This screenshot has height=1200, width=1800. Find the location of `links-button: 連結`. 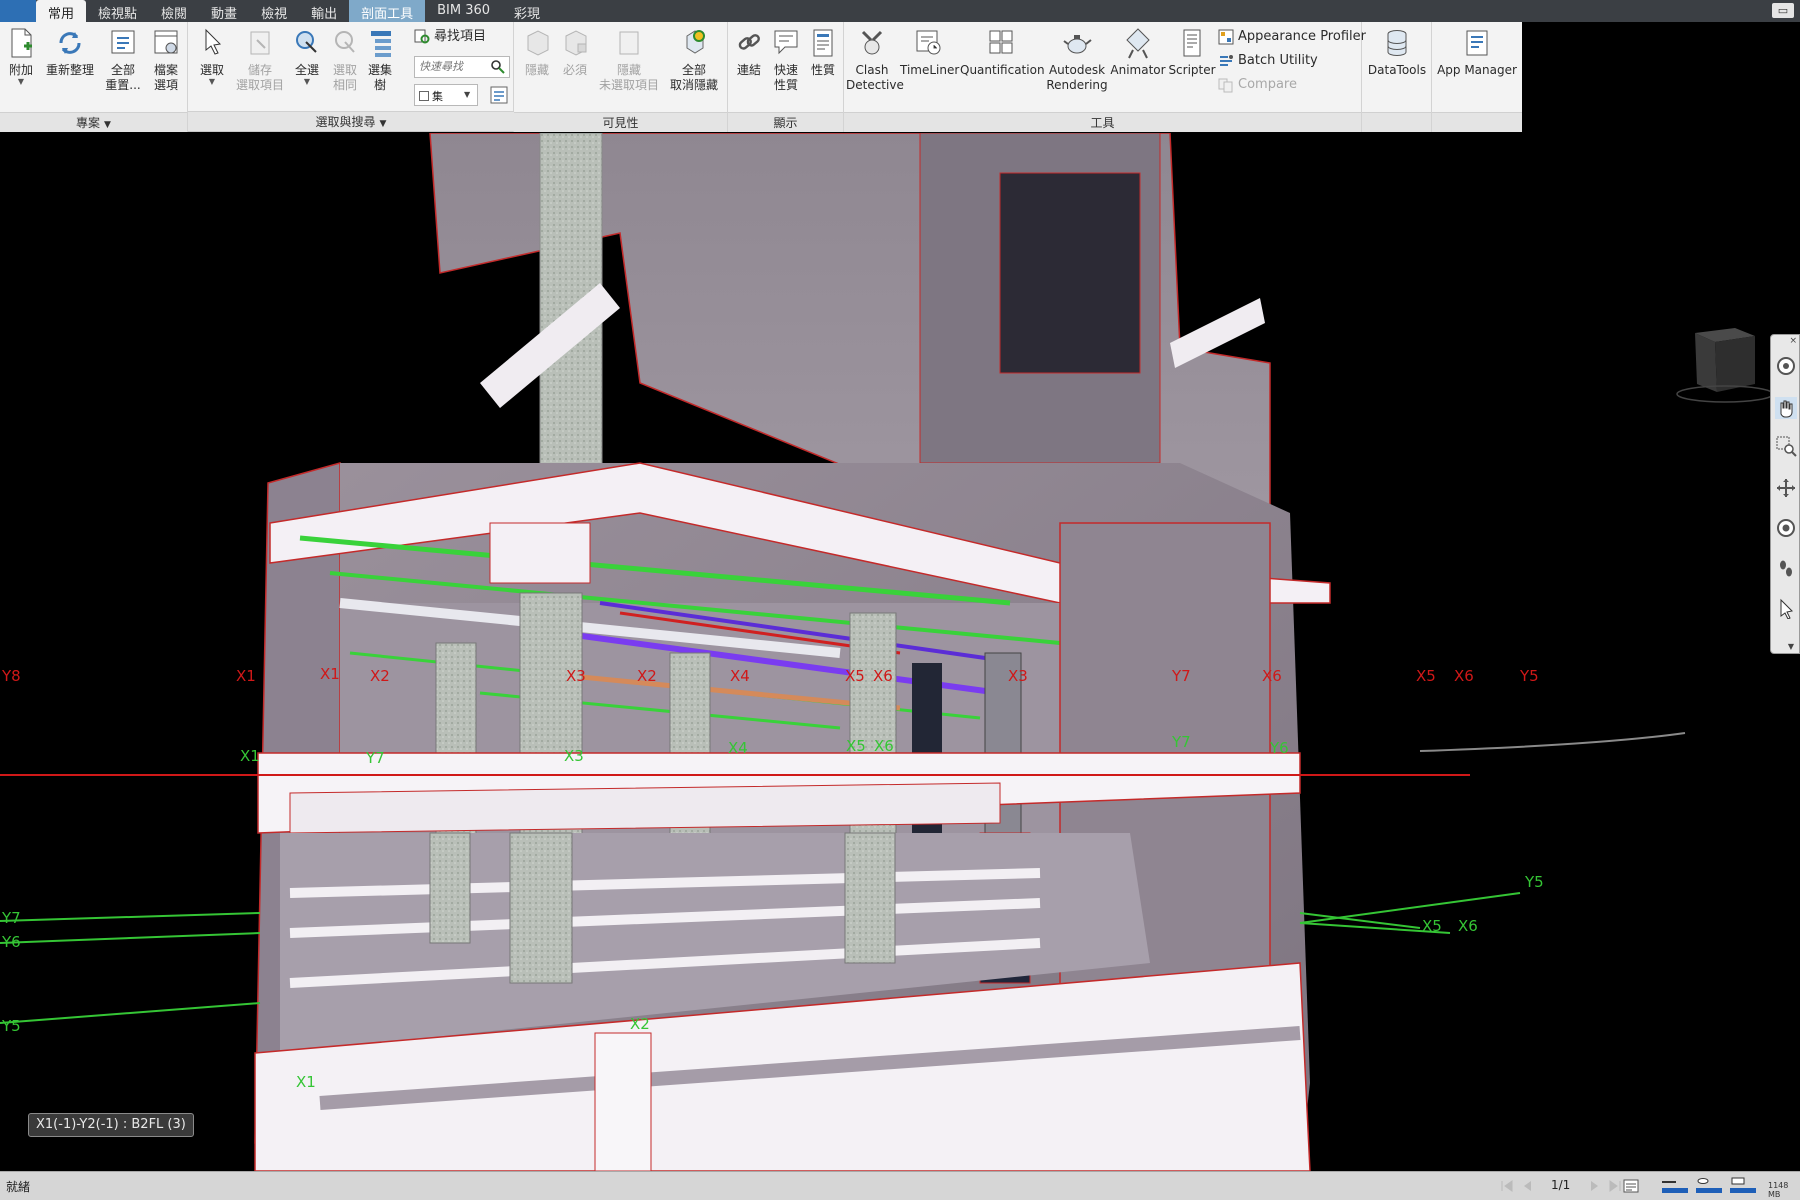

links-button: 連結 is located at coordinates (749, 52).